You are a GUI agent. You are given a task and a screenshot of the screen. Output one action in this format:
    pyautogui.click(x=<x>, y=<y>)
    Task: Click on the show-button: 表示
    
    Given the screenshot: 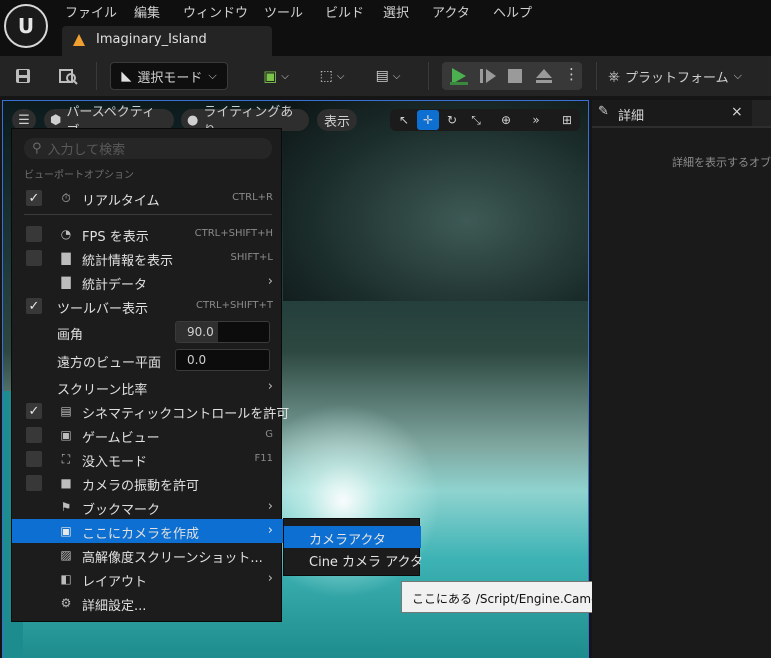 What is the action you would take?
    pyautogui.click(x=337, y=120)
    